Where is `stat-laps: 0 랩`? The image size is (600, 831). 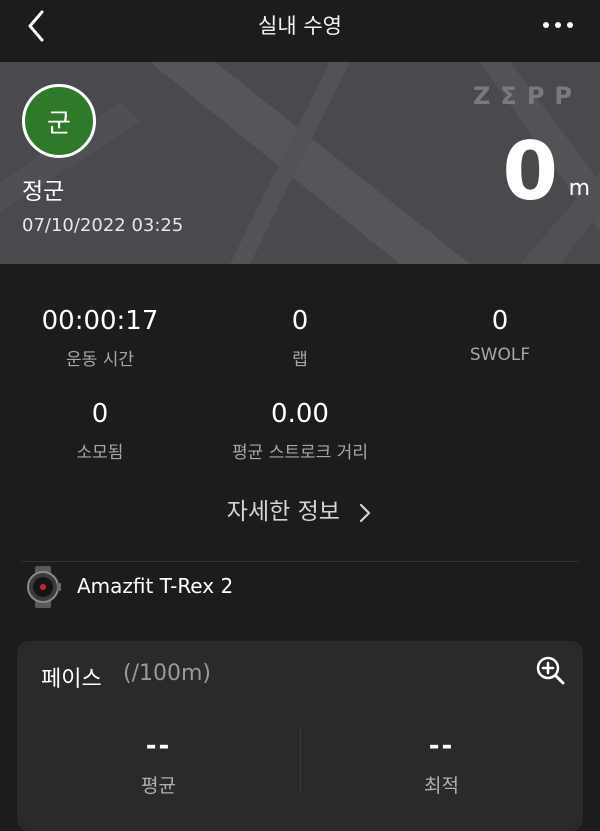 stat-laps: 0 랩 is located at coordinates (300, 338).